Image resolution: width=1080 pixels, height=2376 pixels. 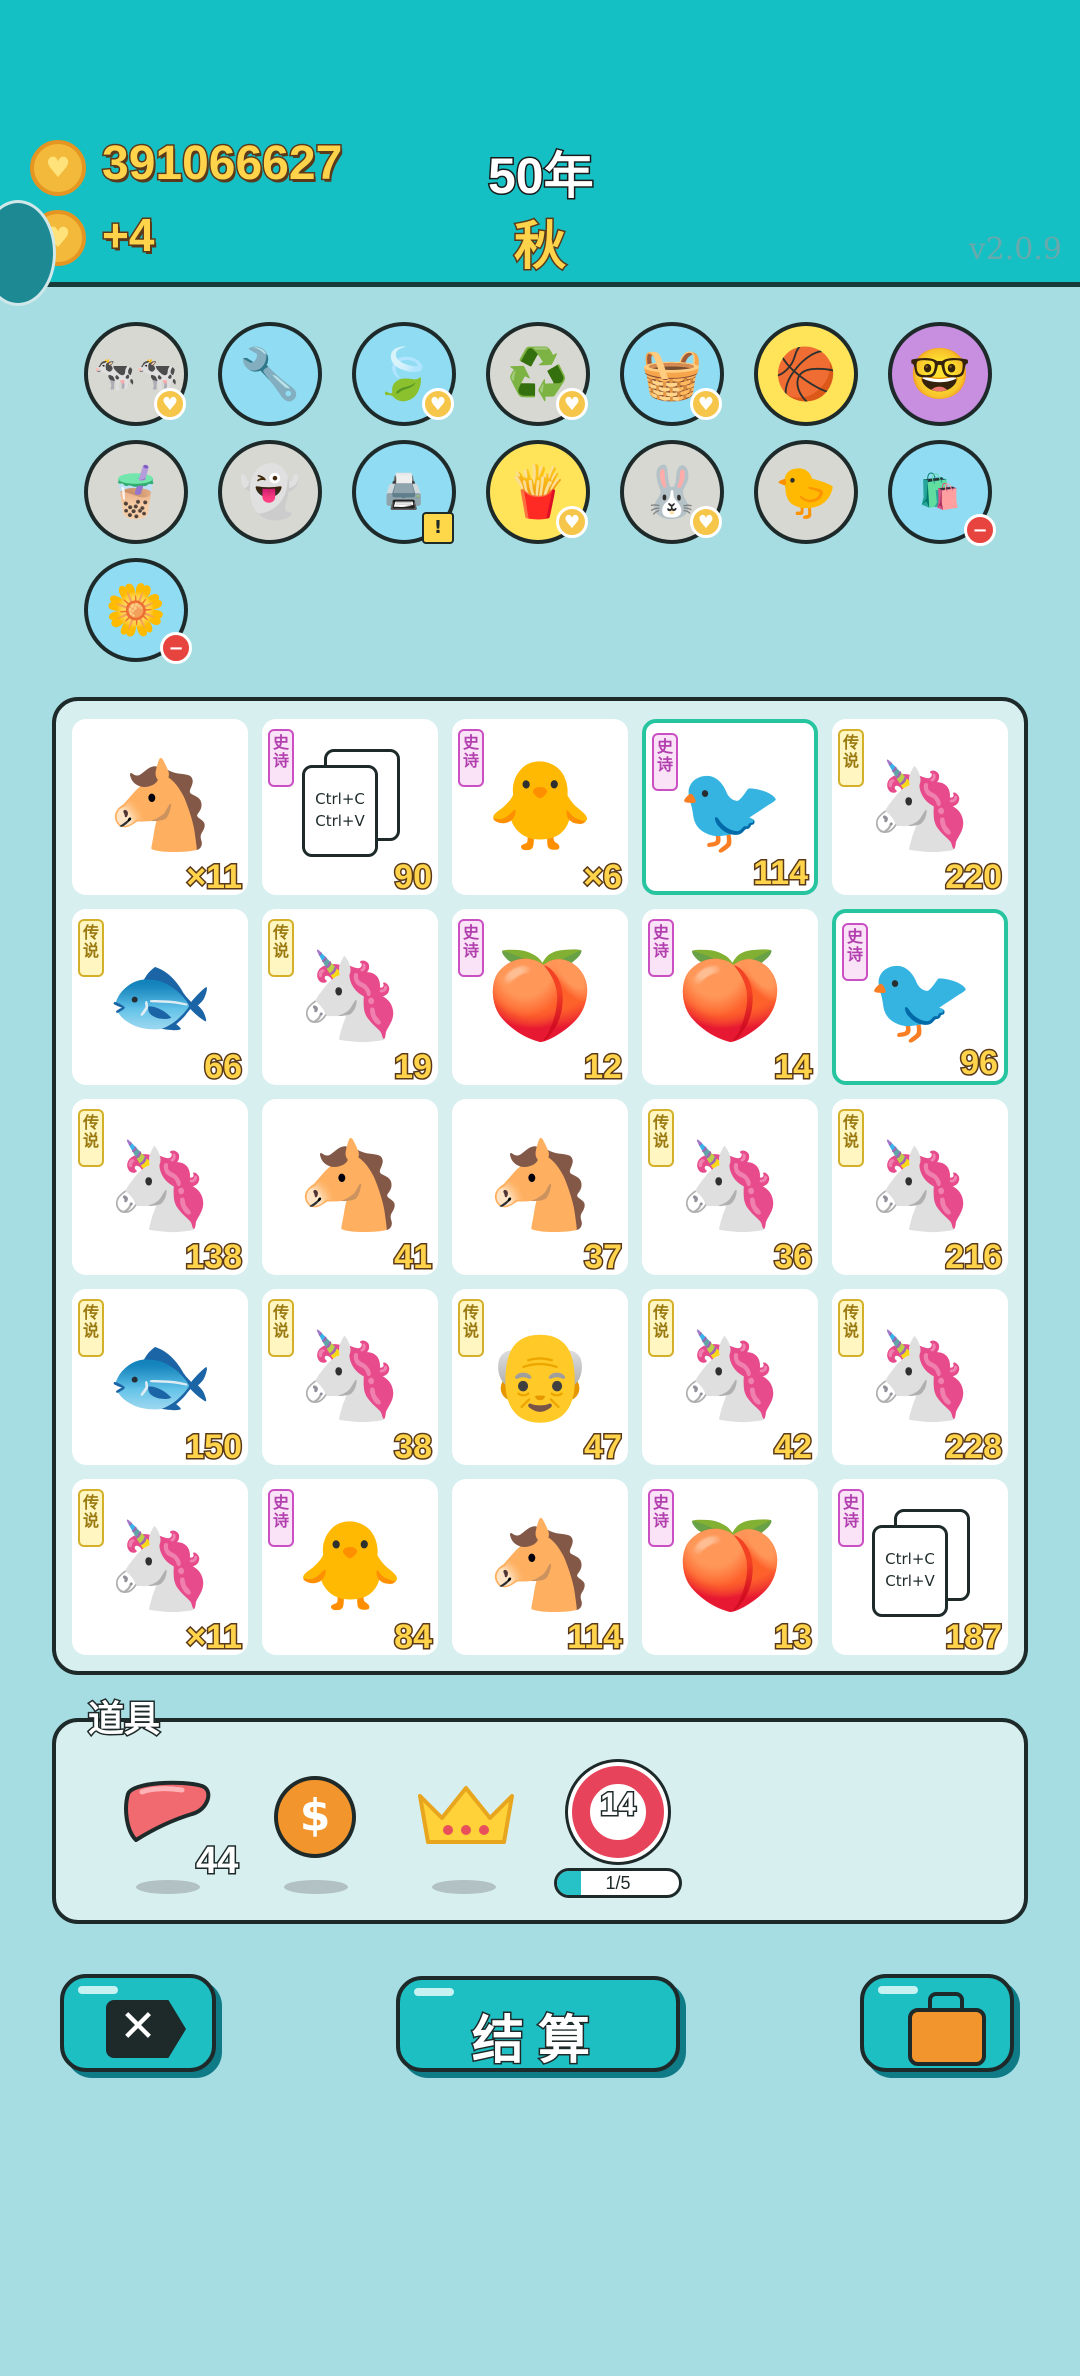 I want to click on slot-value: 14, so click(x=793, y=1067).